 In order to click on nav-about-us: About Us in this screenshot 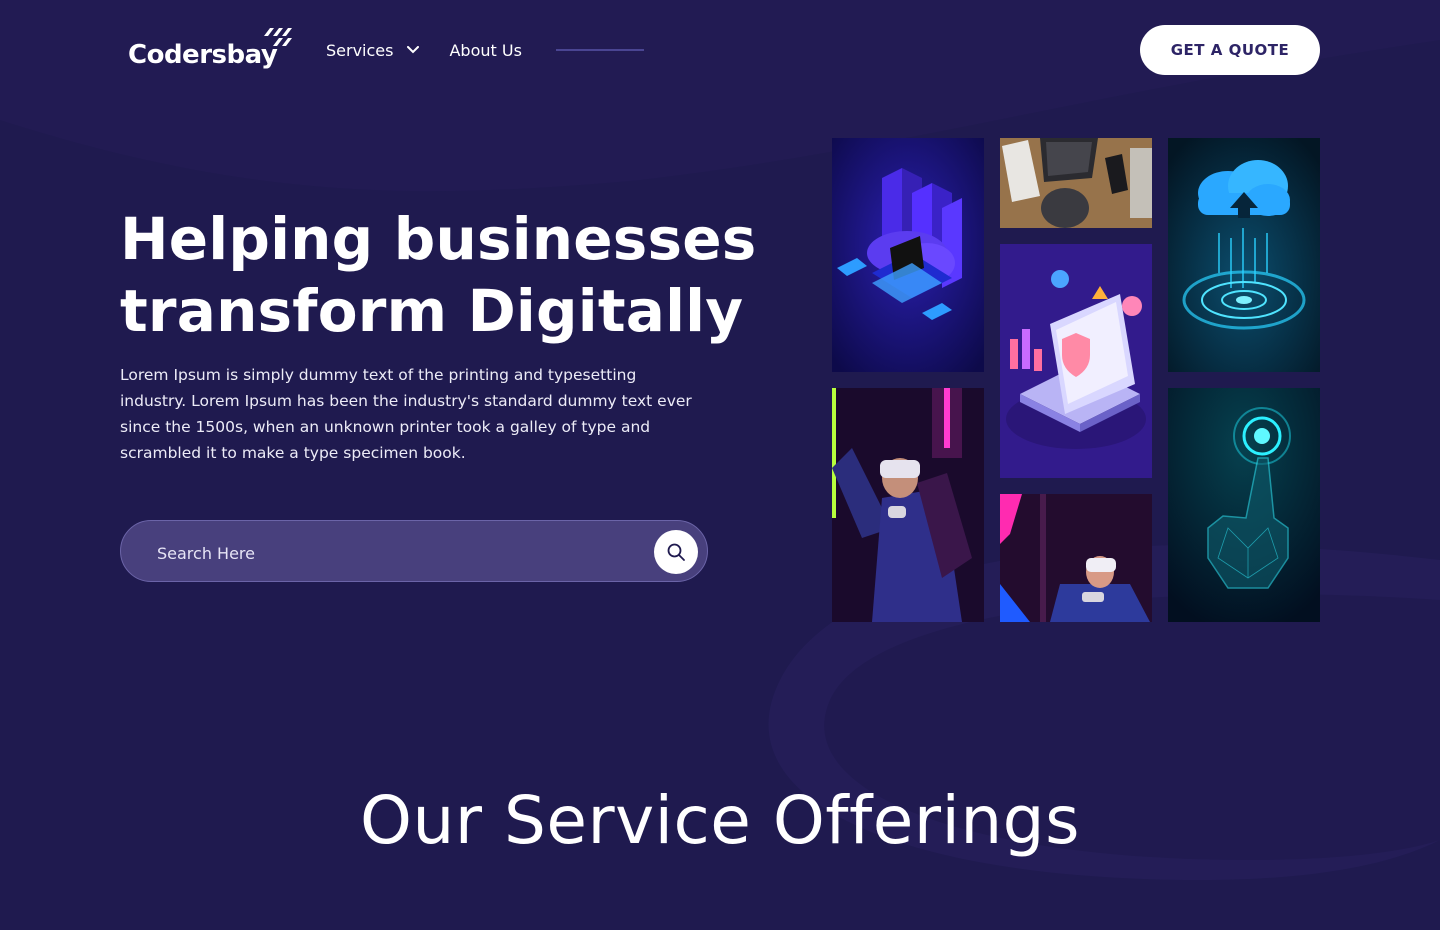, I will do `click(485, 50)`.